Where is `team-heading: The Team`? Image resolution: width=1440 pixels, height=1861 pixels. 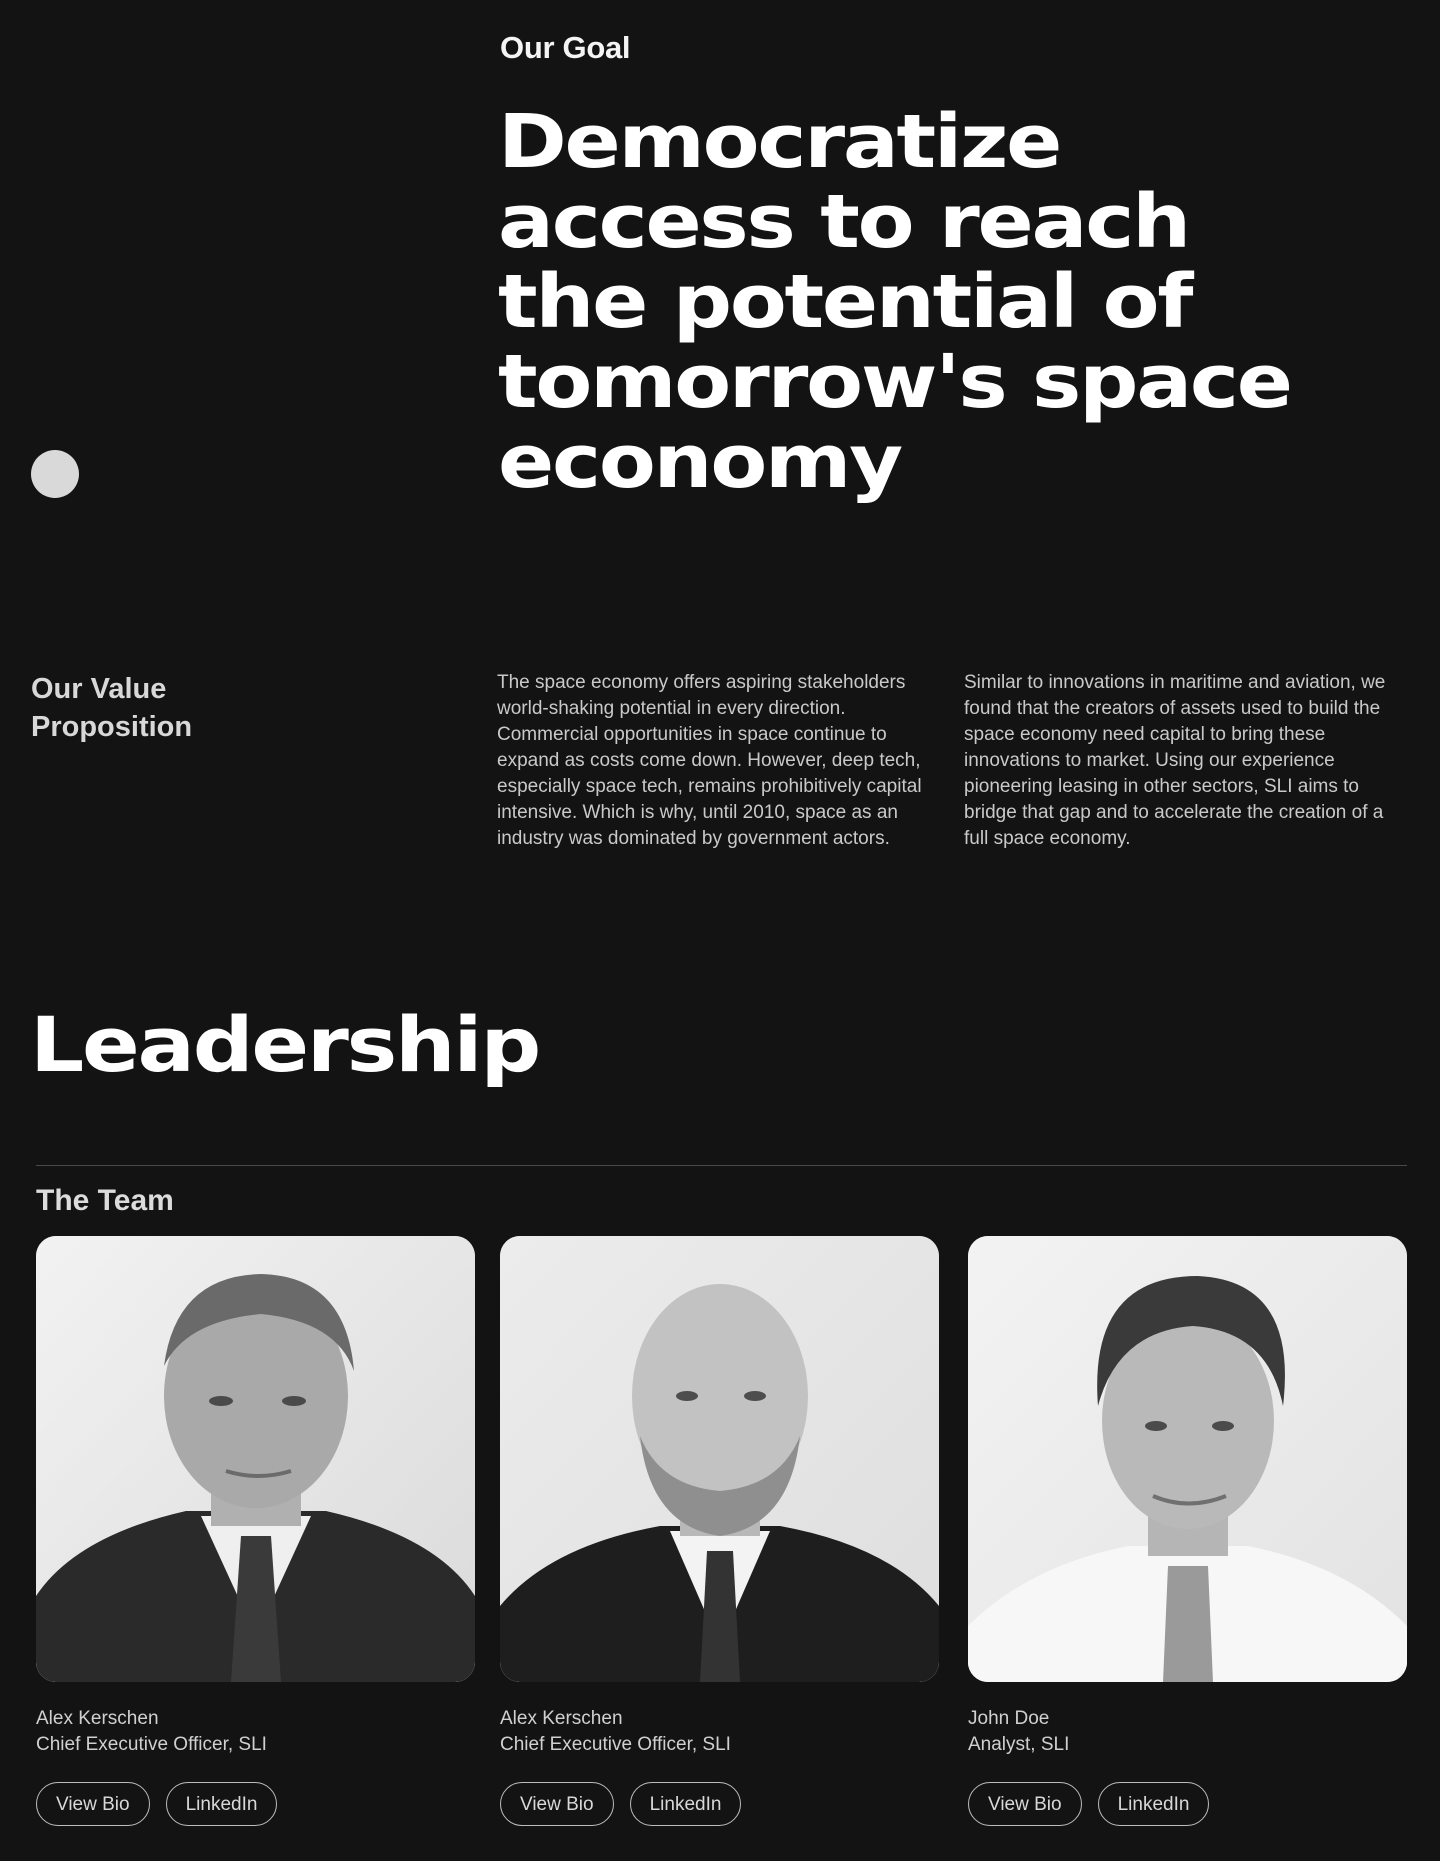 team-heading: The Team is located at coordinates (105, 1200).